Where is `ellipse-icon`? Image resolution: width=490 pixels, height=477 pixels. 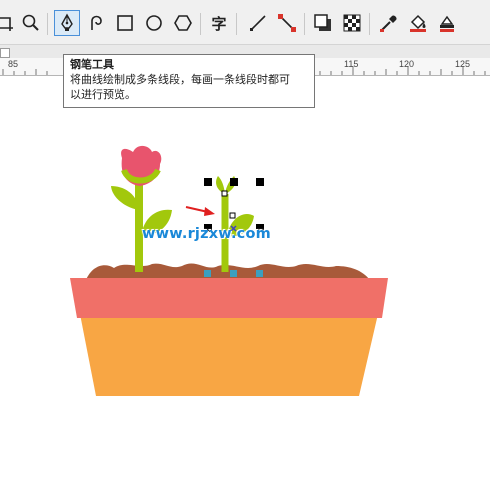 ellipse-icon is located at coordinates (154, 23).